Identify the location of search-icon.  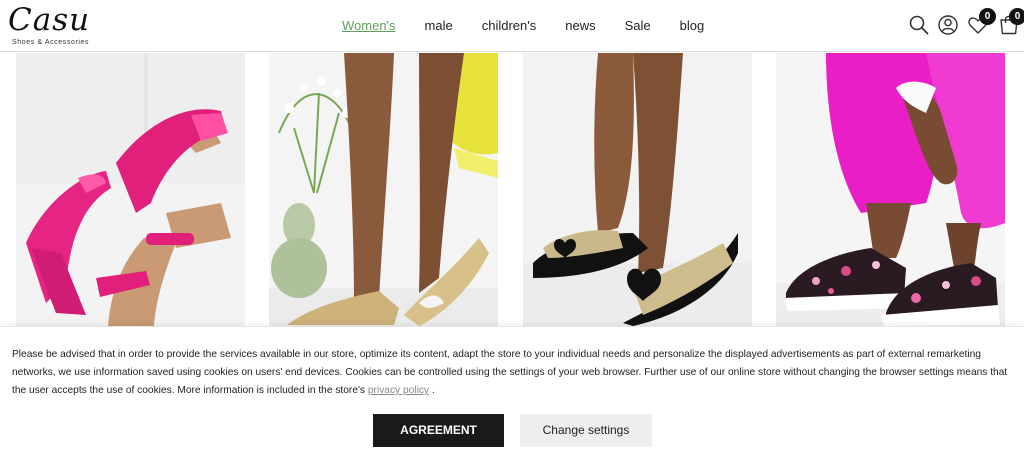
(919, 25).